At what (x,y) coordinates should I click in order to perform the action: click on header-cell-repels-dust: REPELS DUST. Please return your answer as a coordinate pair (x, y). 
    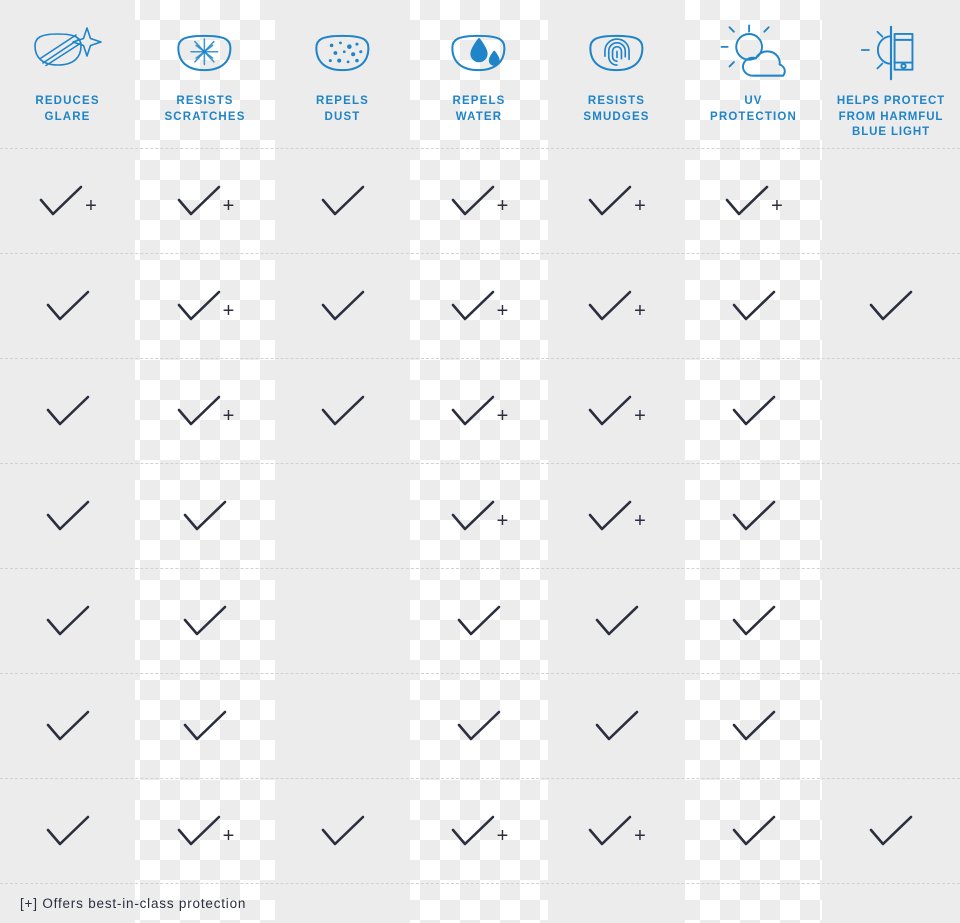
    Looking at the image, I should click on (342, 74).